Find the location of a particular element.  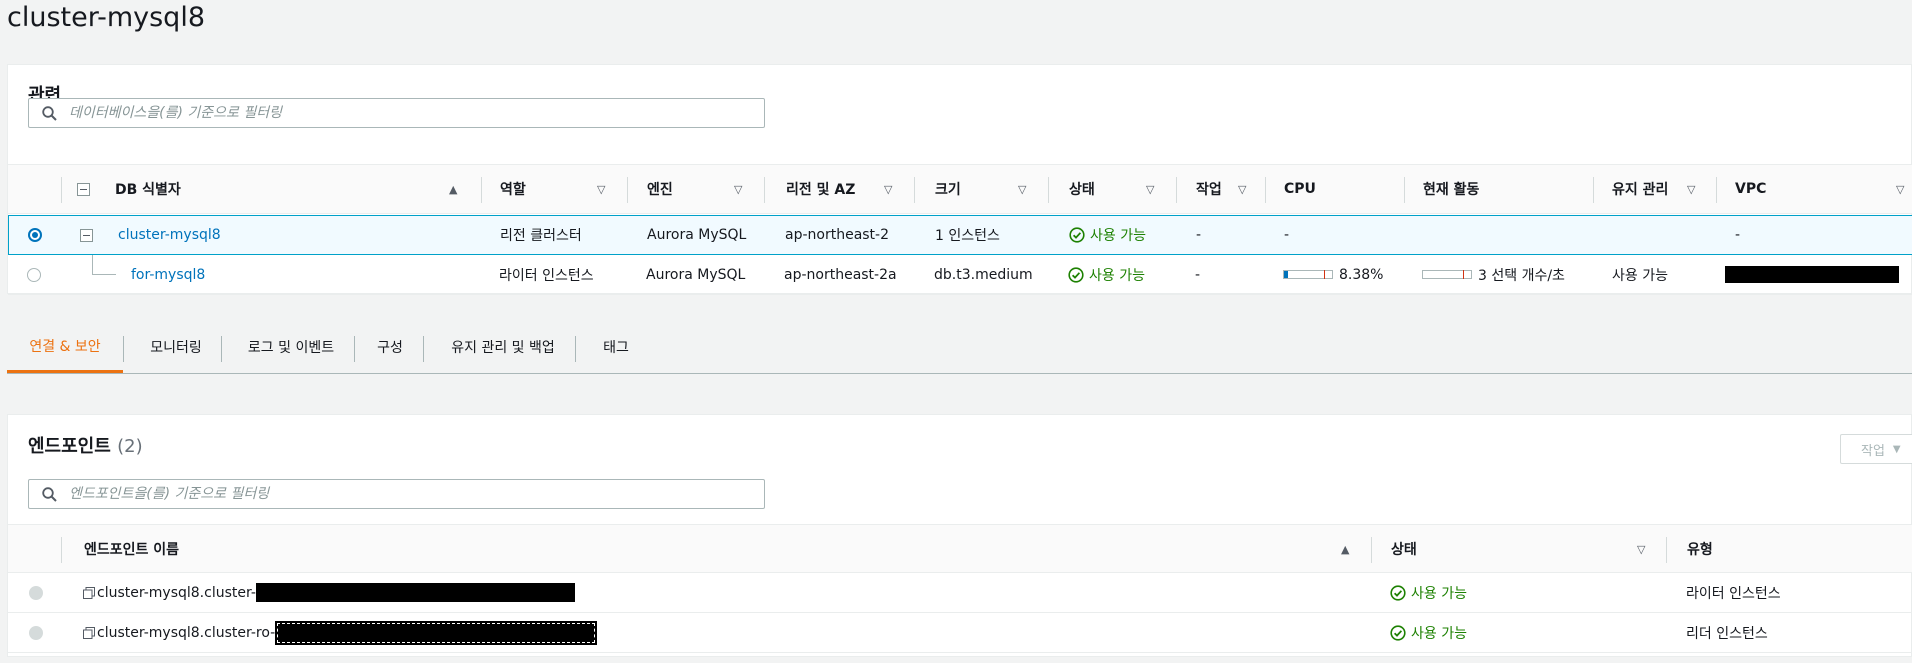

table-row: cluster-mysql8.cluster-ro- 사용 가능 리더 인스턴스 is located at coordinates (960, 633).